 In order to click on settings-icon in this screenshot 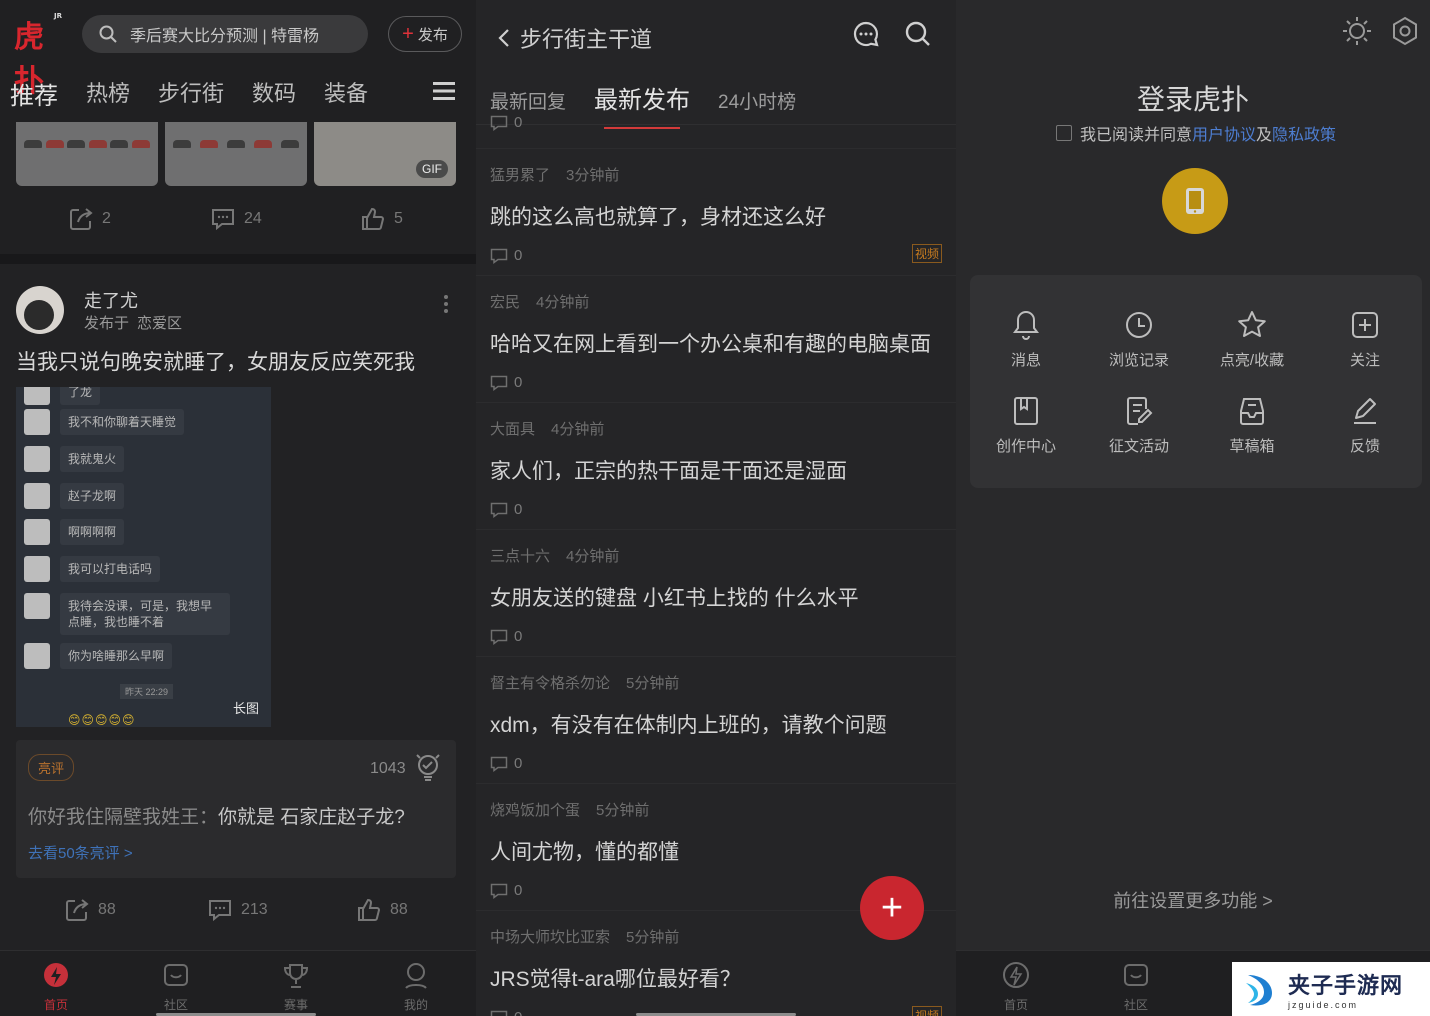, I will do `click(1405, 31)`.